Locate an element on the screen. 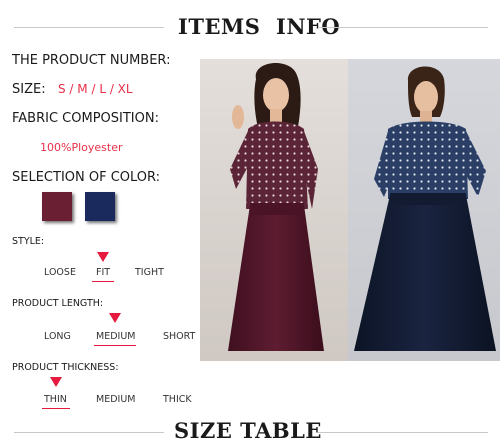 The image size is (500, 445). fabric-value: 100%Ployester is located at coordinates (81, 147).